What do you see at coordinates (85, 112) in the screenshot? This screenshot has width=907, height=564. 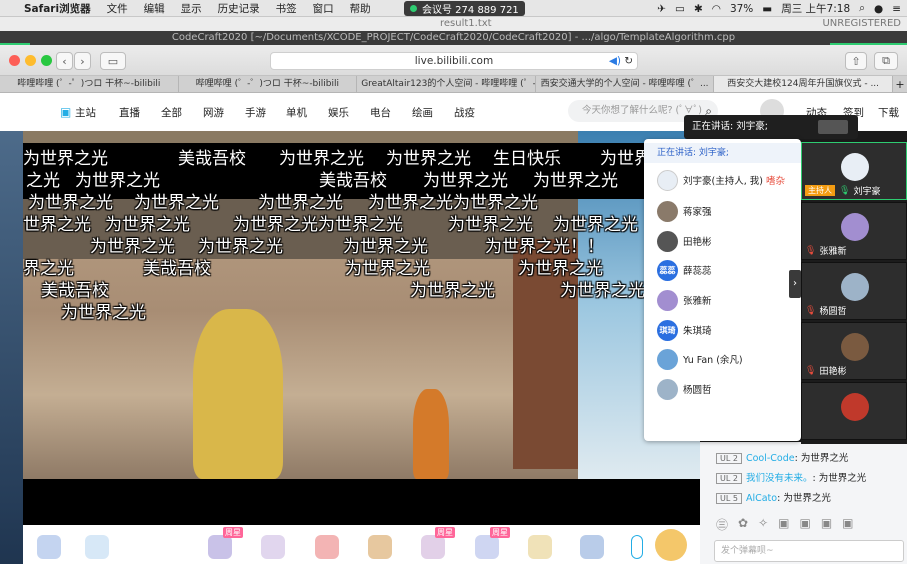 I see `nav-home: 主站` at bounding box center [85, 112].